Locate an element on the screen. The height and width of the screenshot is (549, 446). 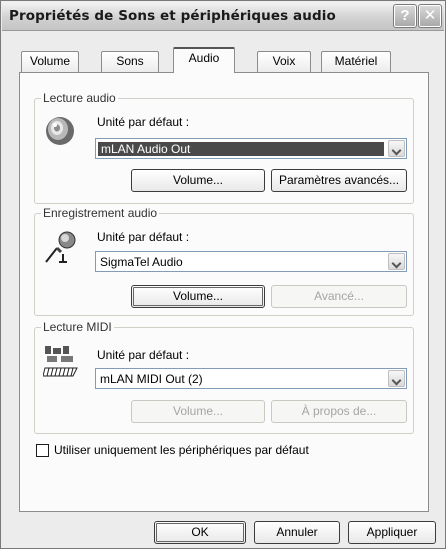
midi-keyboard-icon is located at coordinates (60, 361).